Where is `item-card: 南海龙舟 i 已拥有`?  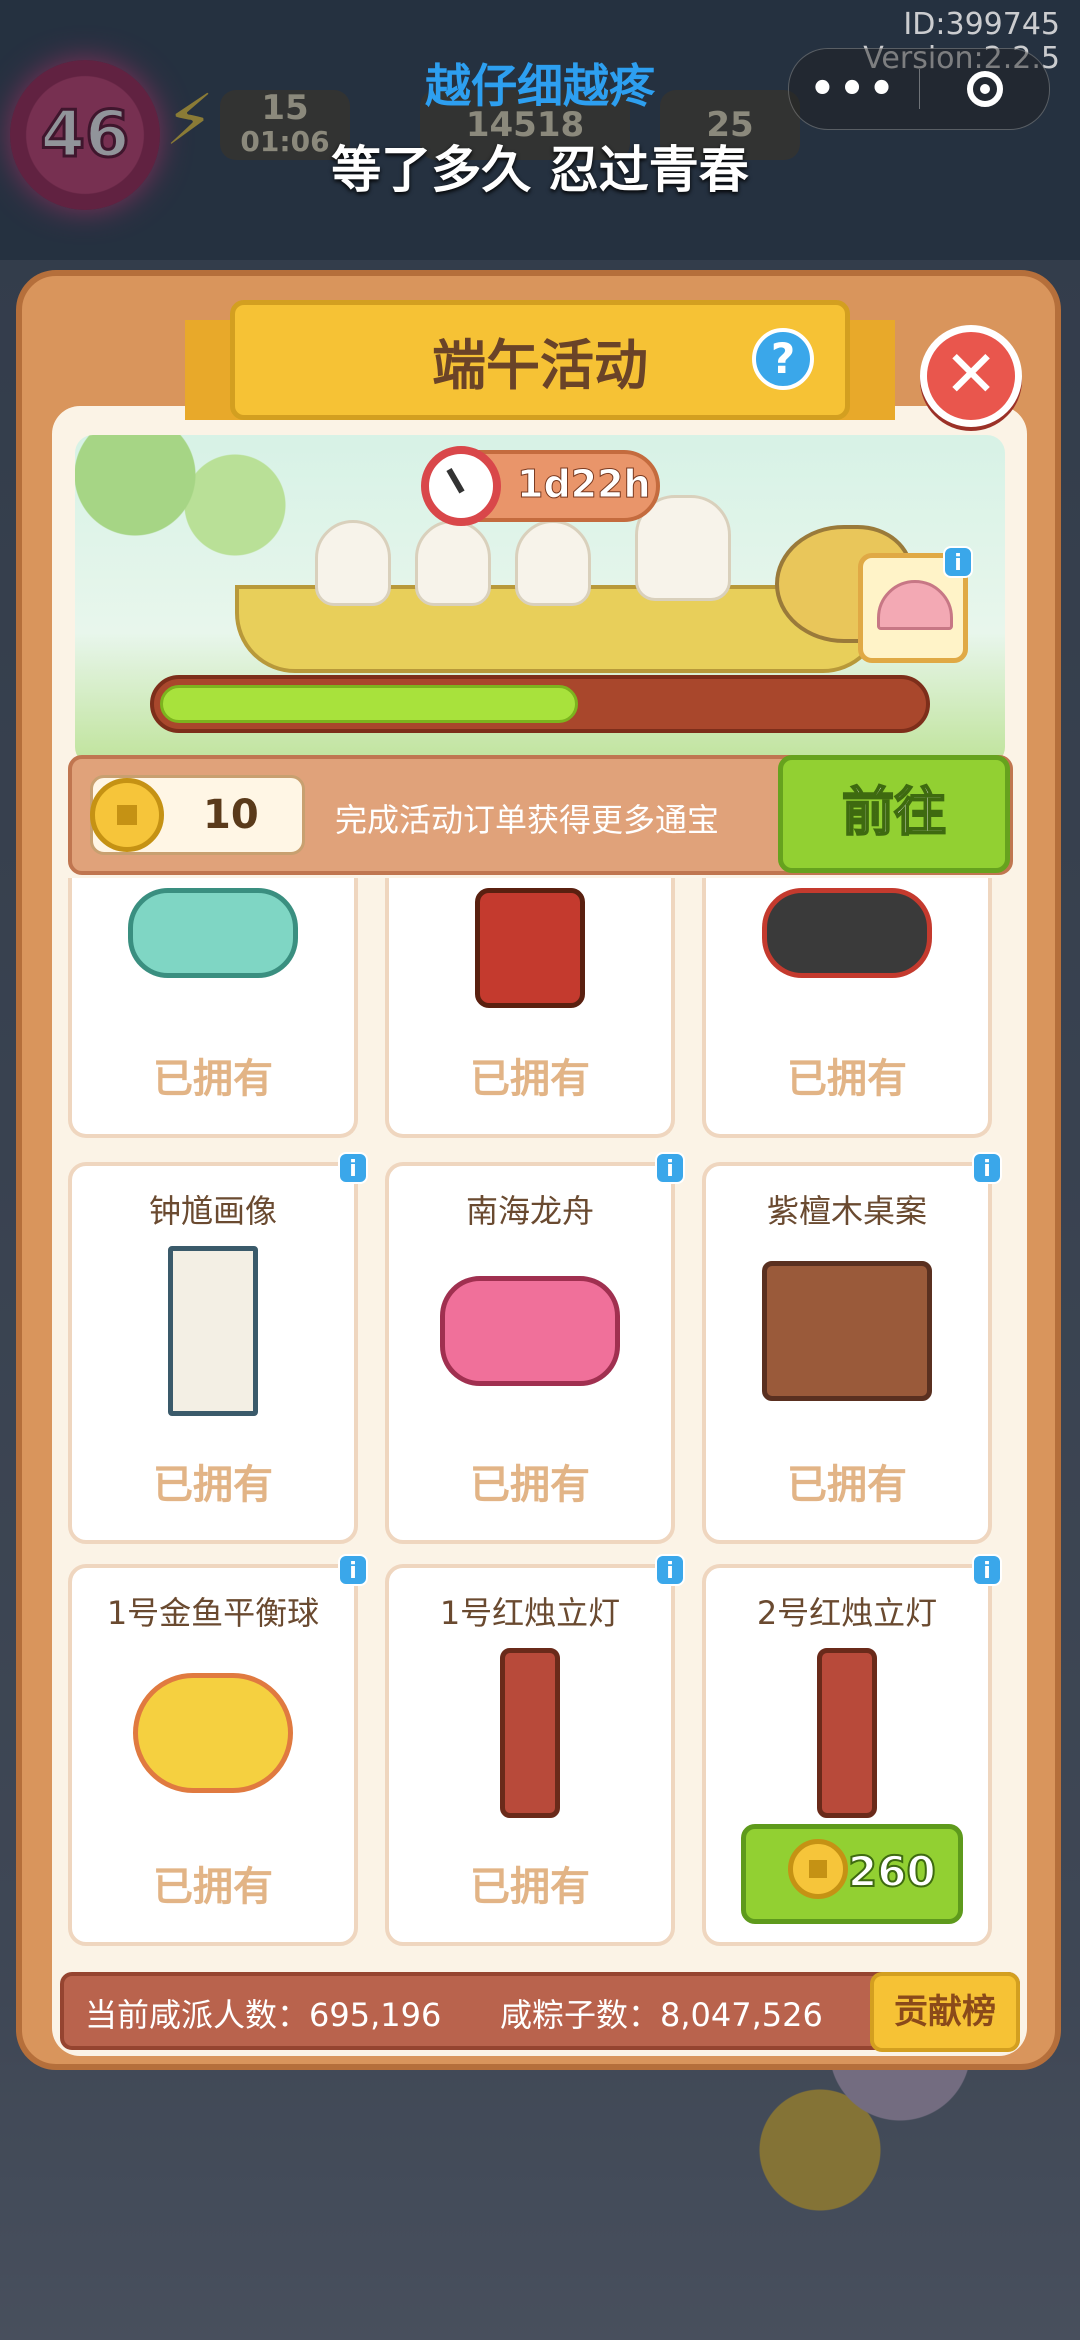 item-card: 南海龙舟 i 已拥有 is located at coordinates (535, 1348).